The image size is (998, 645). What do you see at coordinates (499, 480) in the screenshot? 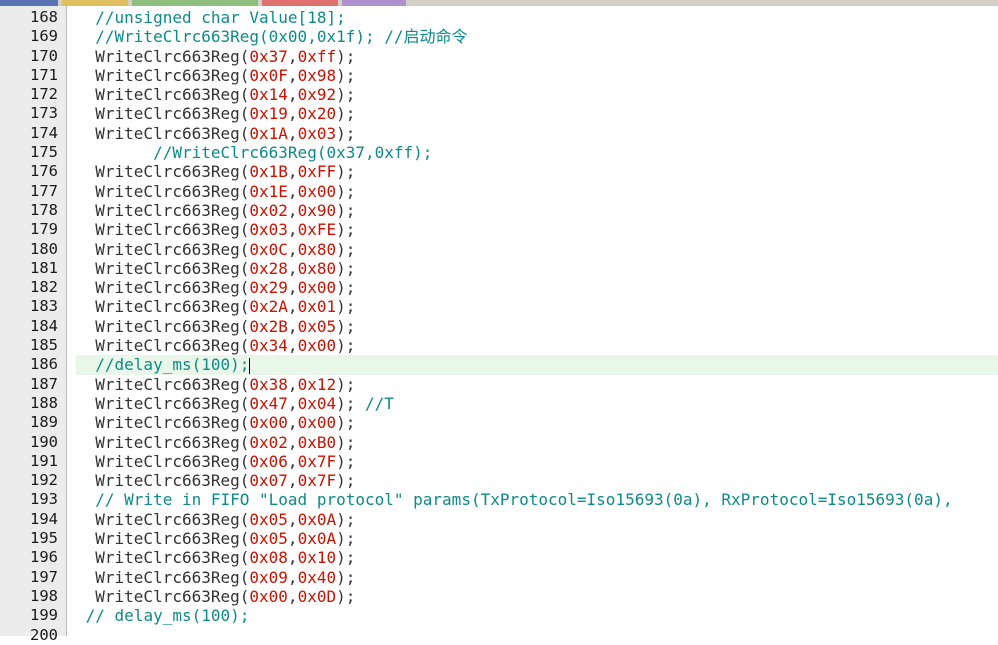
I see `code-line: 192 WriteClrc663Reg(0x07,0x7F);` at bounding box center [499, 480].